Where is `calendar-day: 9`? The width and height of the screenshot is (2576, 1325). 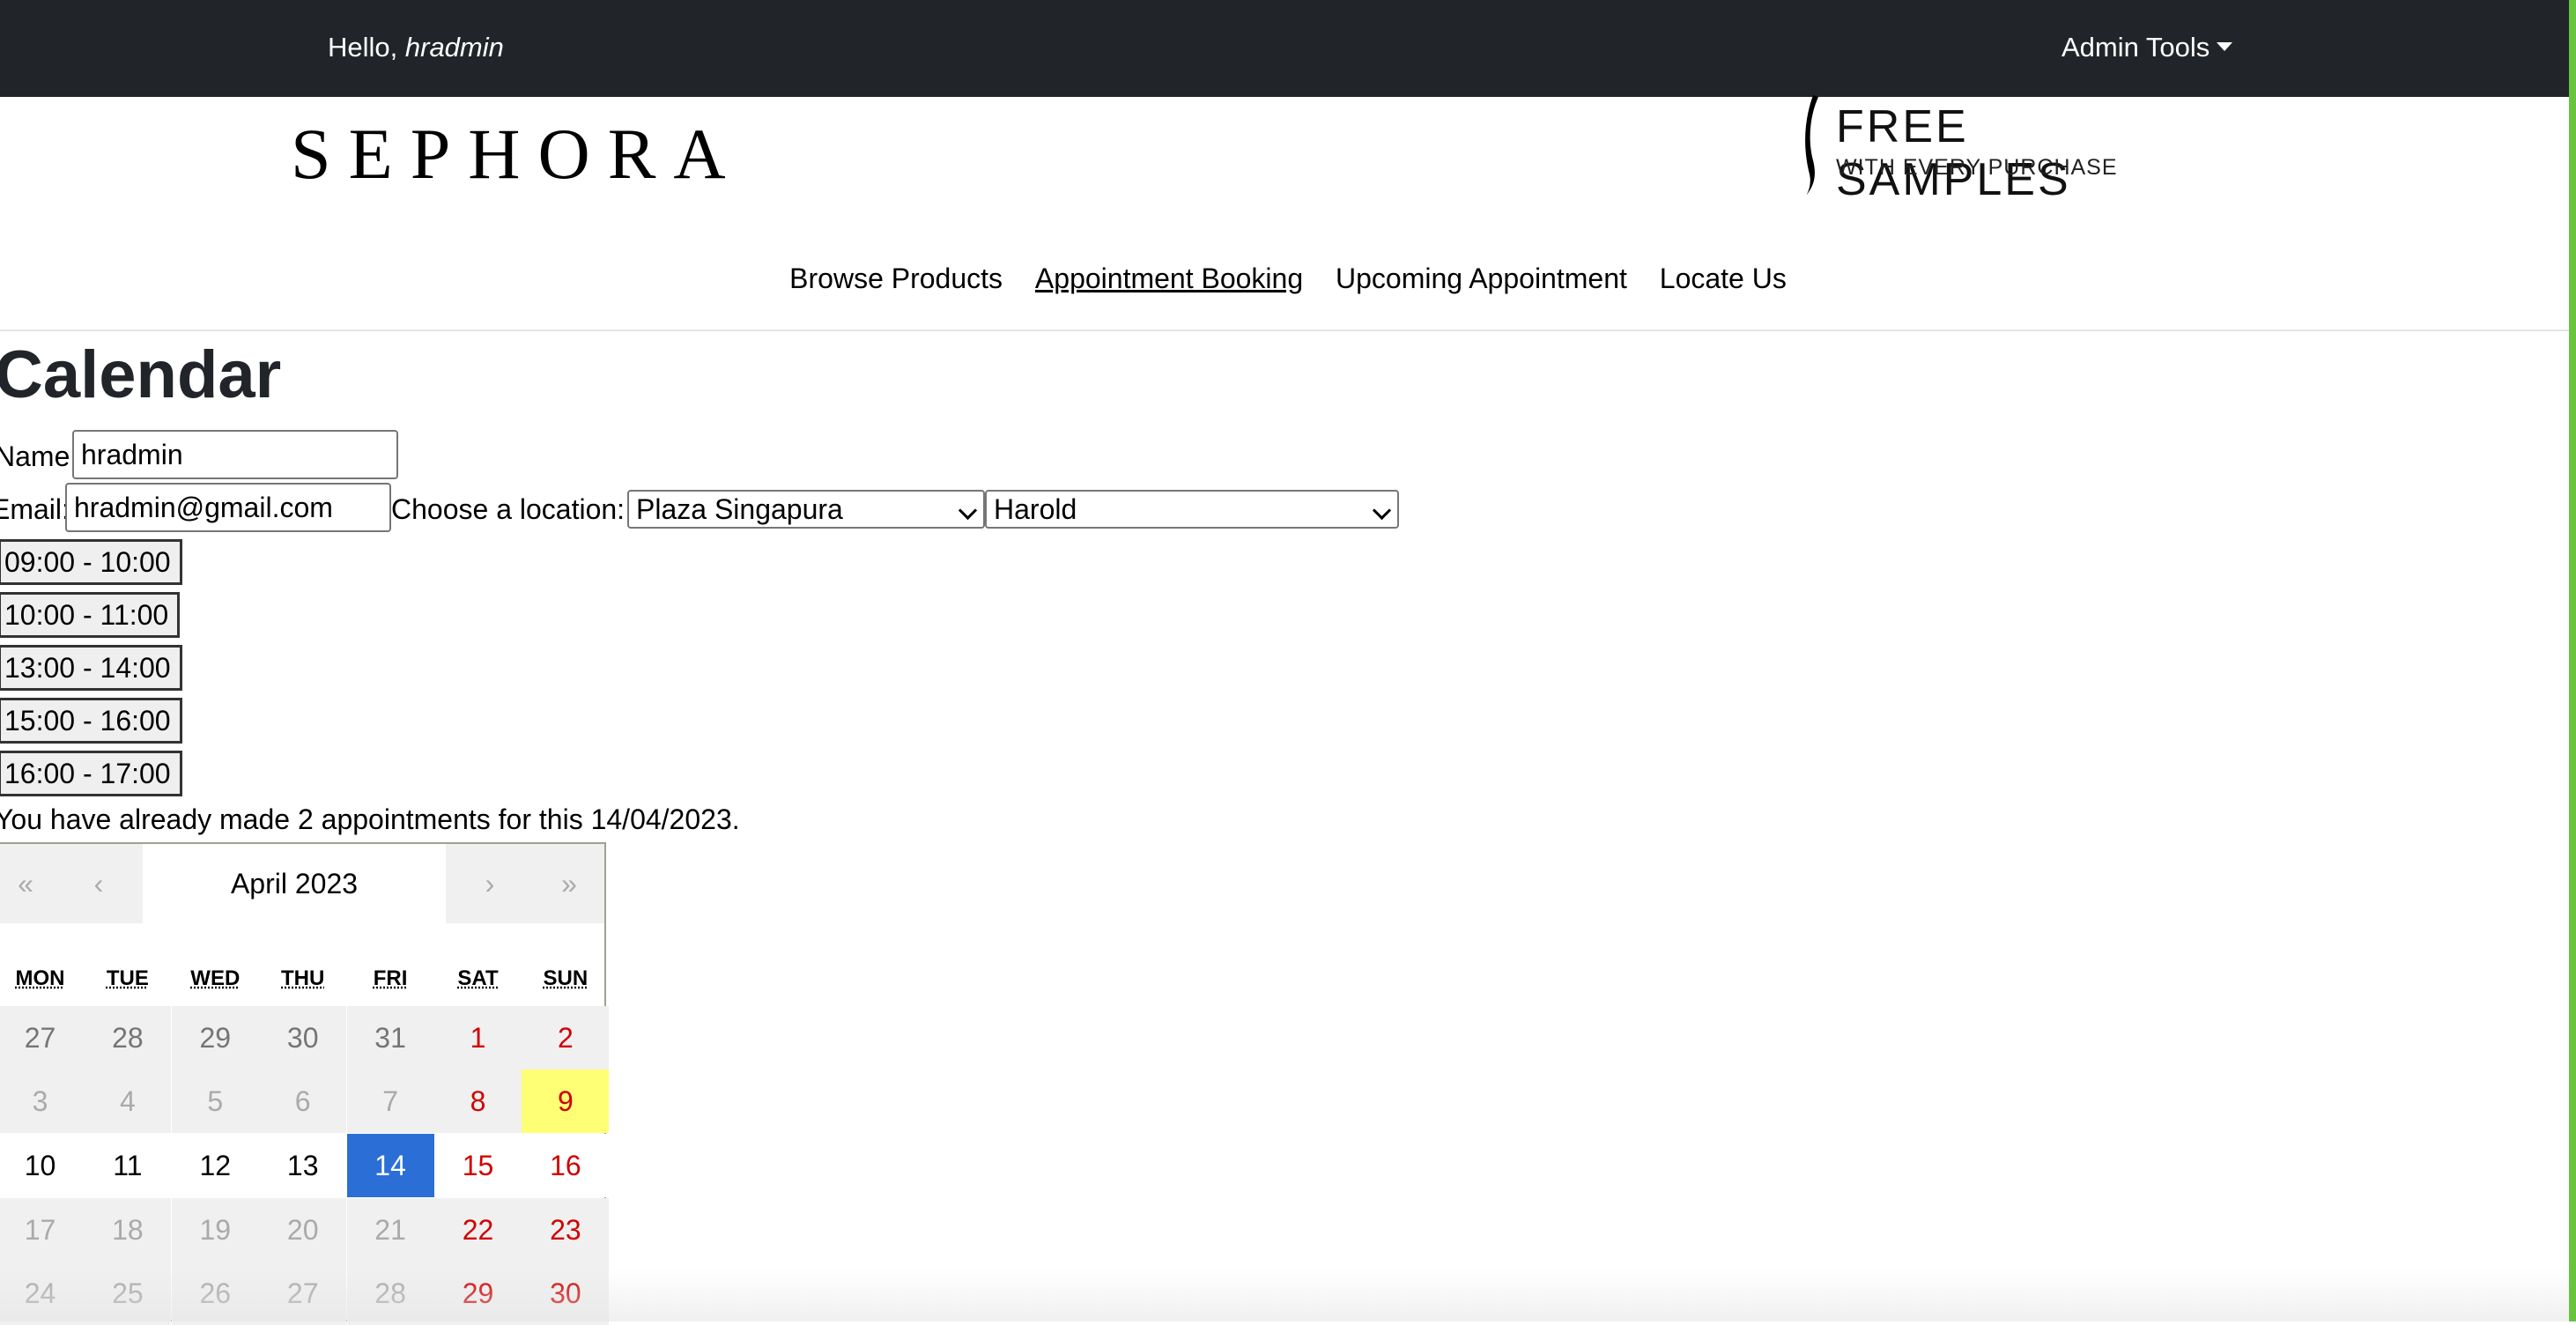
calendar-day: 9 is located at coordinates (566, 1101).